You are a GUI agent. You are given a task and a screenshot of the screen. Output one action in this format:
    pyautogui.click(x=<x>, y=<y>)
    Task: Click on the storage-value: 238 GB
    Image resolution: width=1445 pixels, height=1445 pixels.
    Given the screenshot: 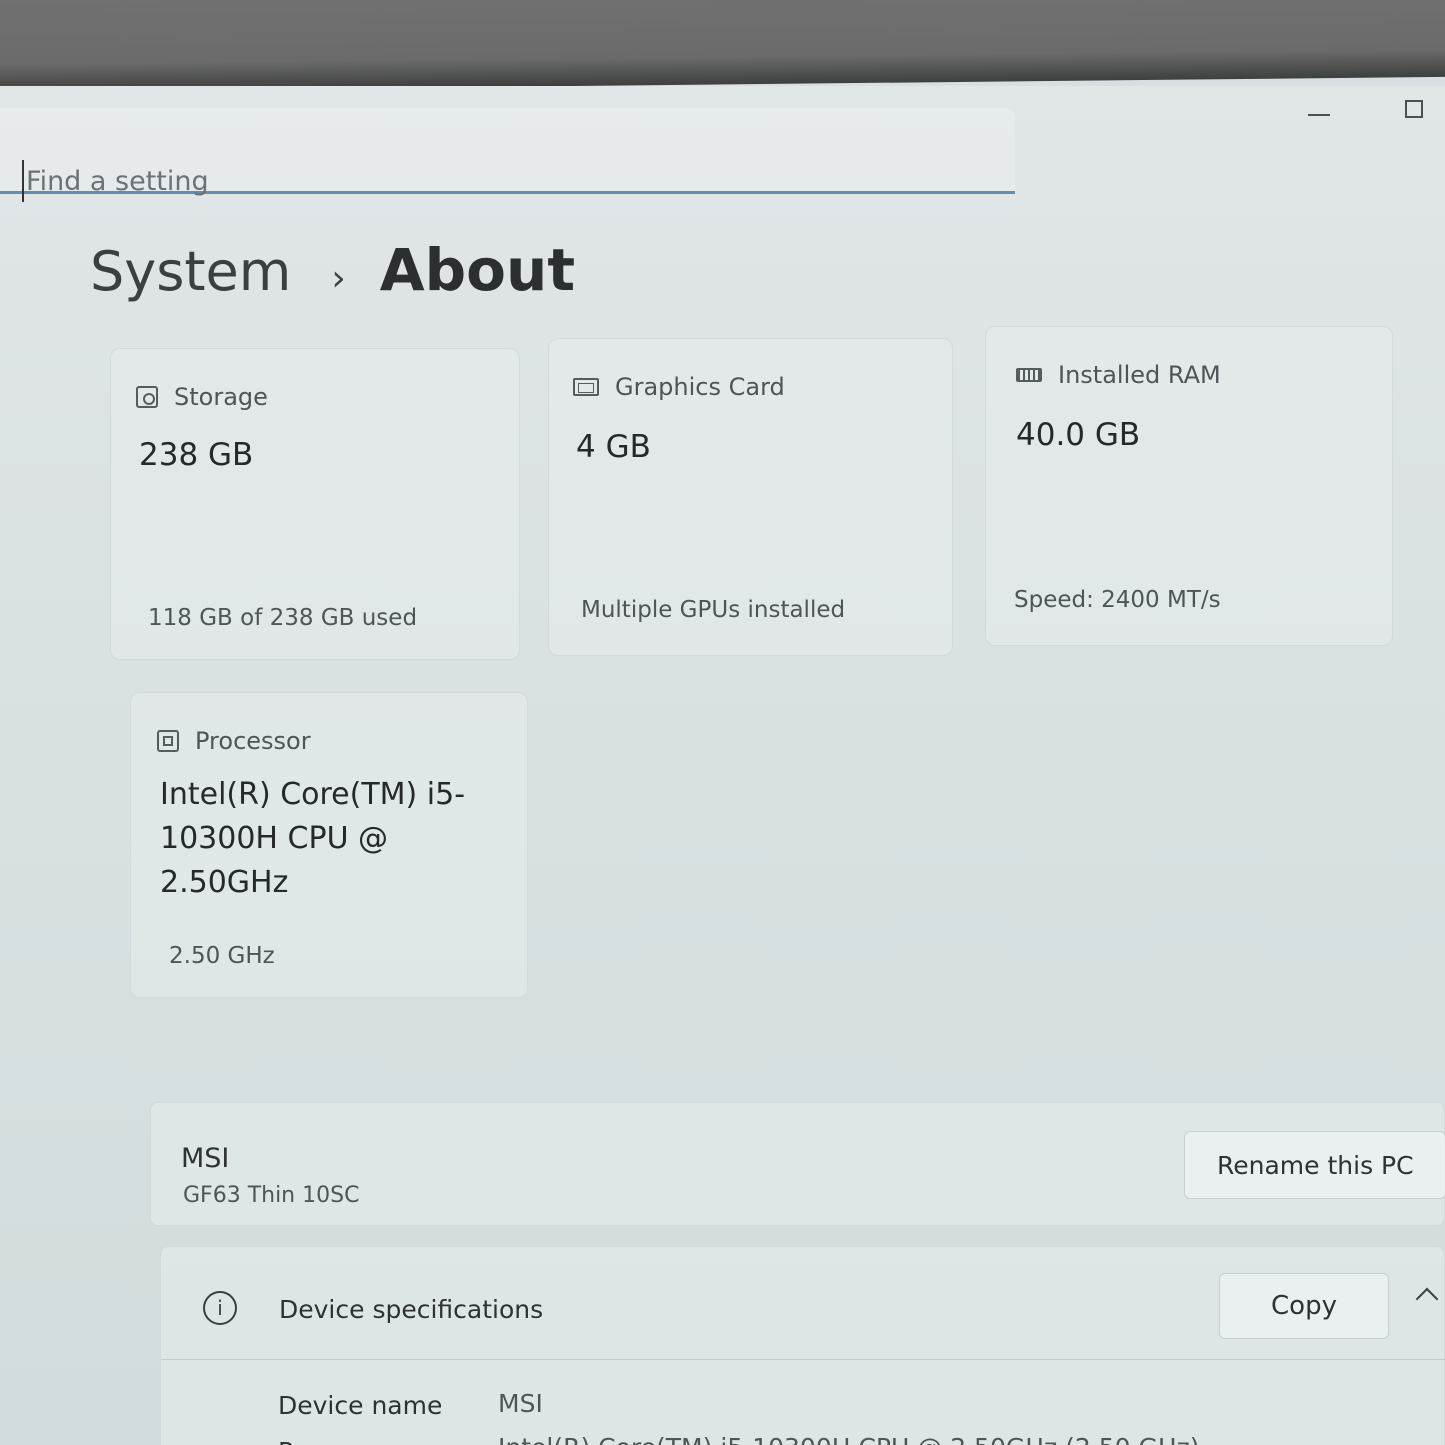 What is the action you would take?
    pyautogui.click(x=196, y=455)
    